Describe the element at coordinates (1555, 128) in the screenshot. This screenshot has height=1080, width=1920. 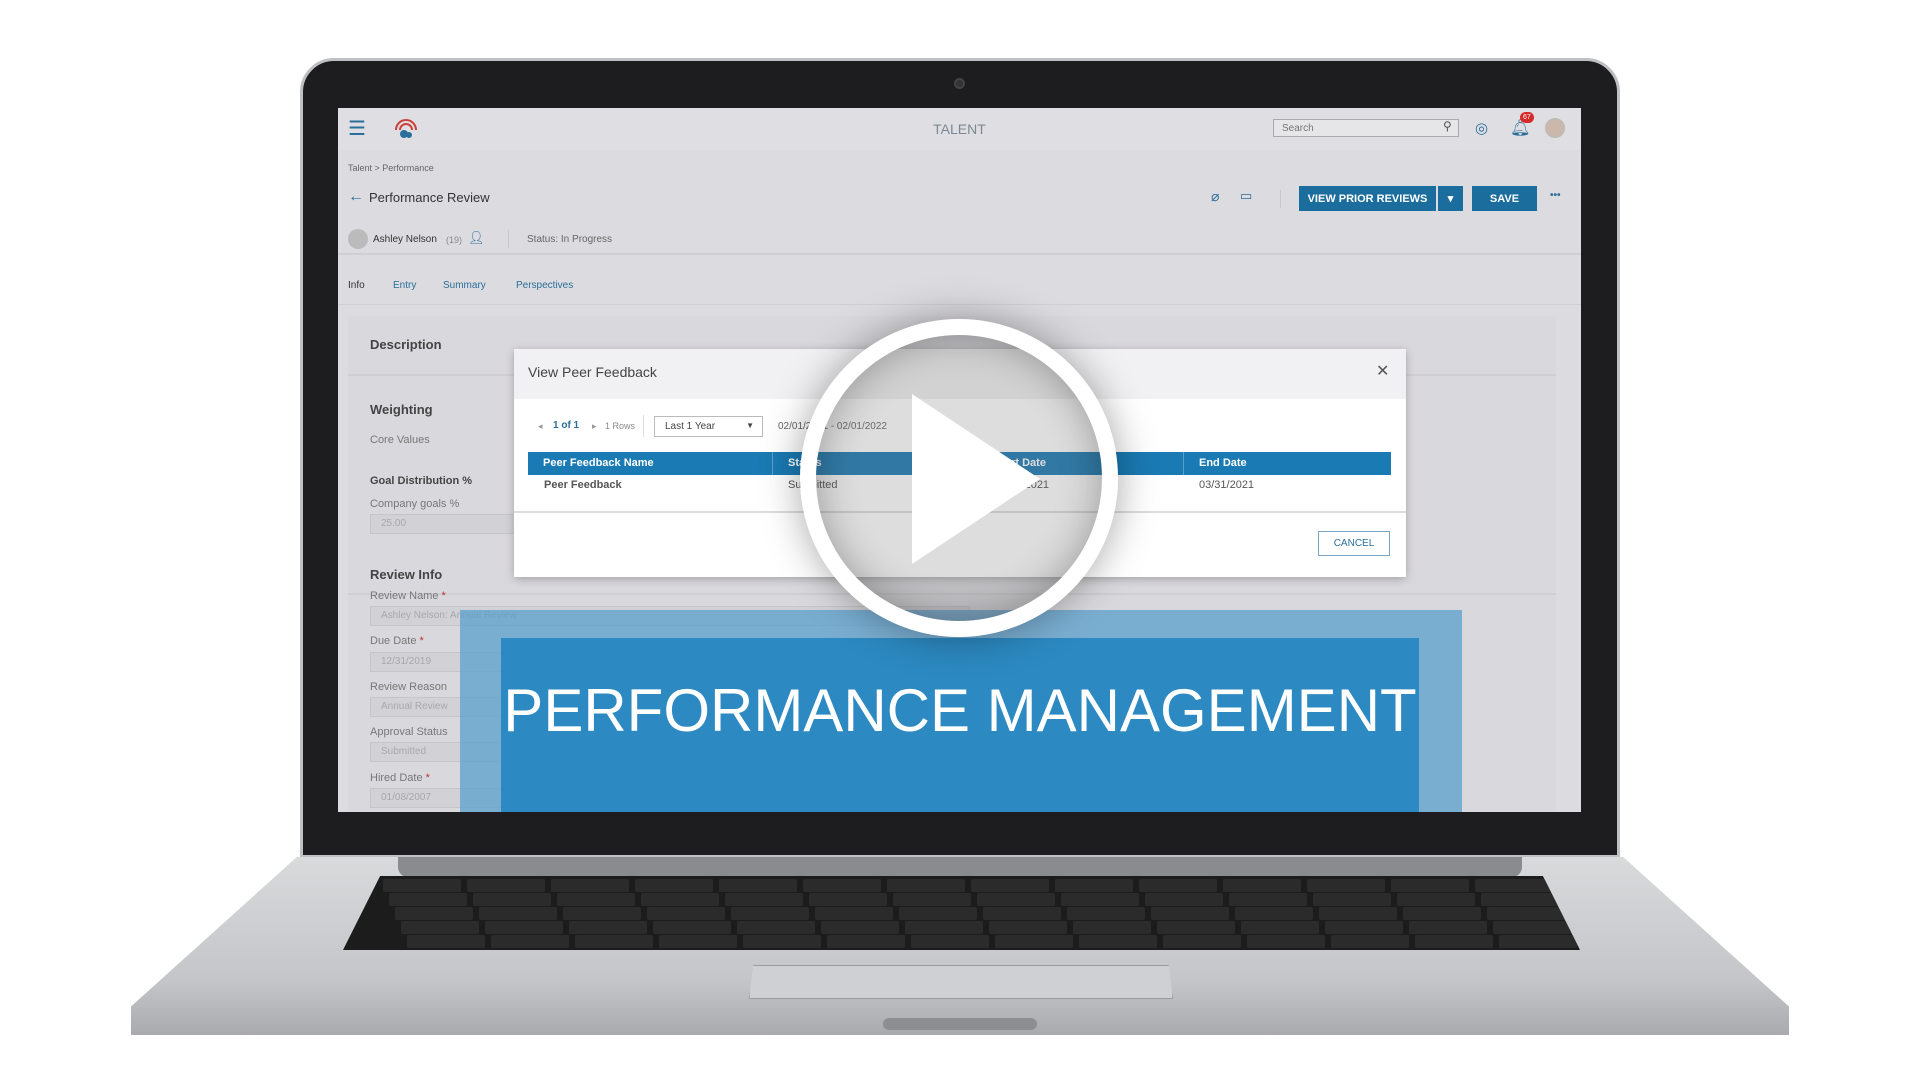
I see `user-avatar` at that location.